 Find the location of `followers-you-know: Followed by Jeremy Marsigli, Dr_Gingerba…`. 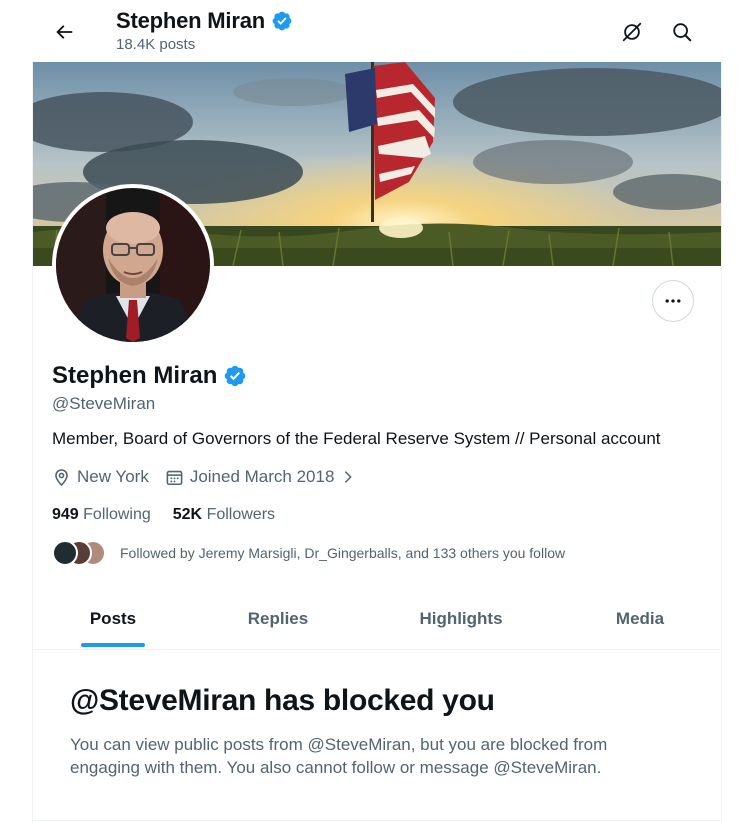

followers-you-know: Followed by Jeremy Marsigli, Dr_Gingerba… is located at coordinates (308, 553).